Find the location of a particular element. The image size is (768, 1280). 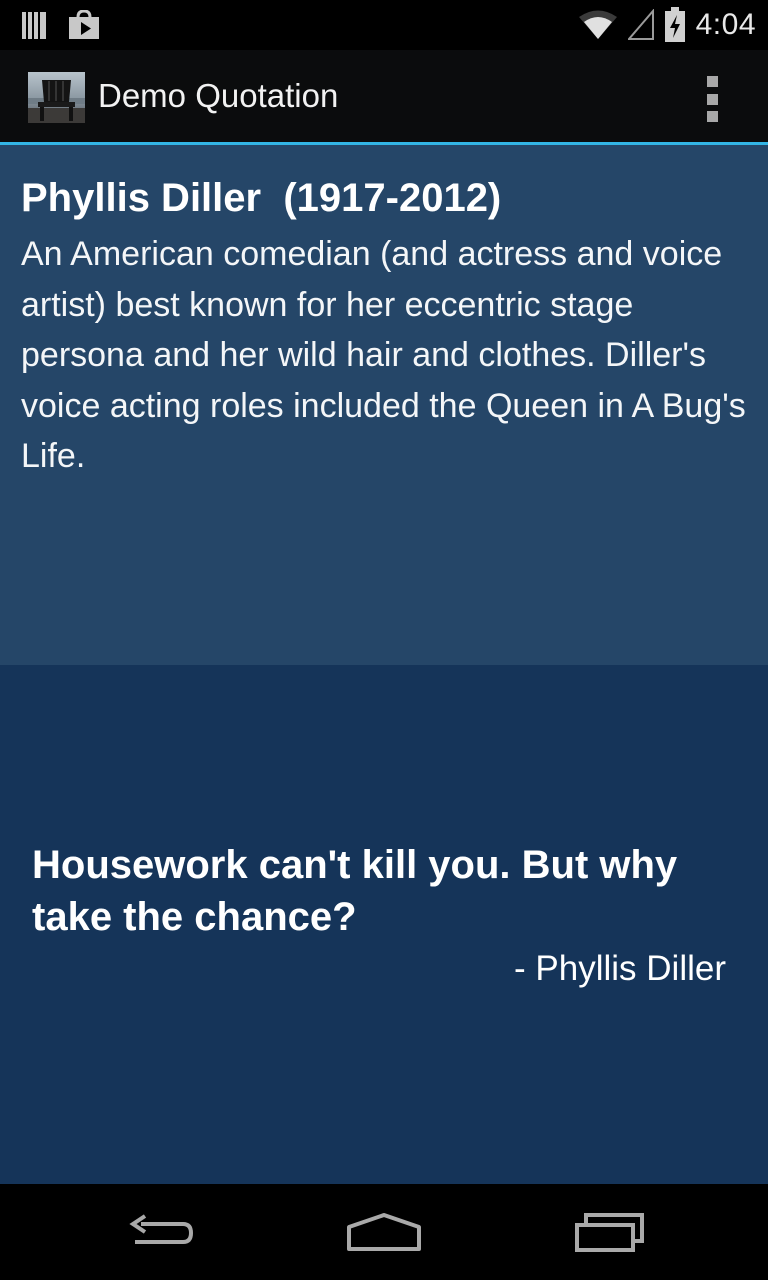

action-bar: Demo Quotation is located at coordinates (384, 96).